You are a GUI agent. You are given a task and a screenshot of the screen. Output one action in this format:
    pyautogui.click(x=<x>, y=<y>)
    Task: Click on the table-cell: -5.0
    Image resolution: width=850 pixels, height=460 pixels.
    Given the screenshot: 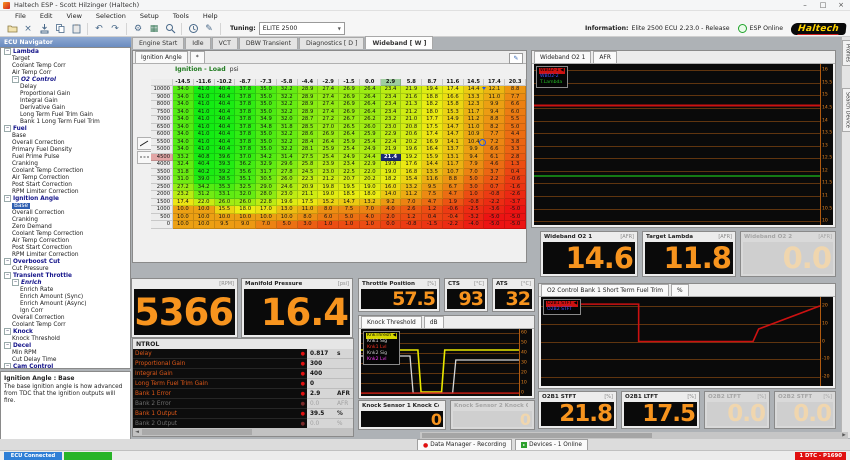 What is the action you would take?
    pyautogui.click(x=515, y=217)
    